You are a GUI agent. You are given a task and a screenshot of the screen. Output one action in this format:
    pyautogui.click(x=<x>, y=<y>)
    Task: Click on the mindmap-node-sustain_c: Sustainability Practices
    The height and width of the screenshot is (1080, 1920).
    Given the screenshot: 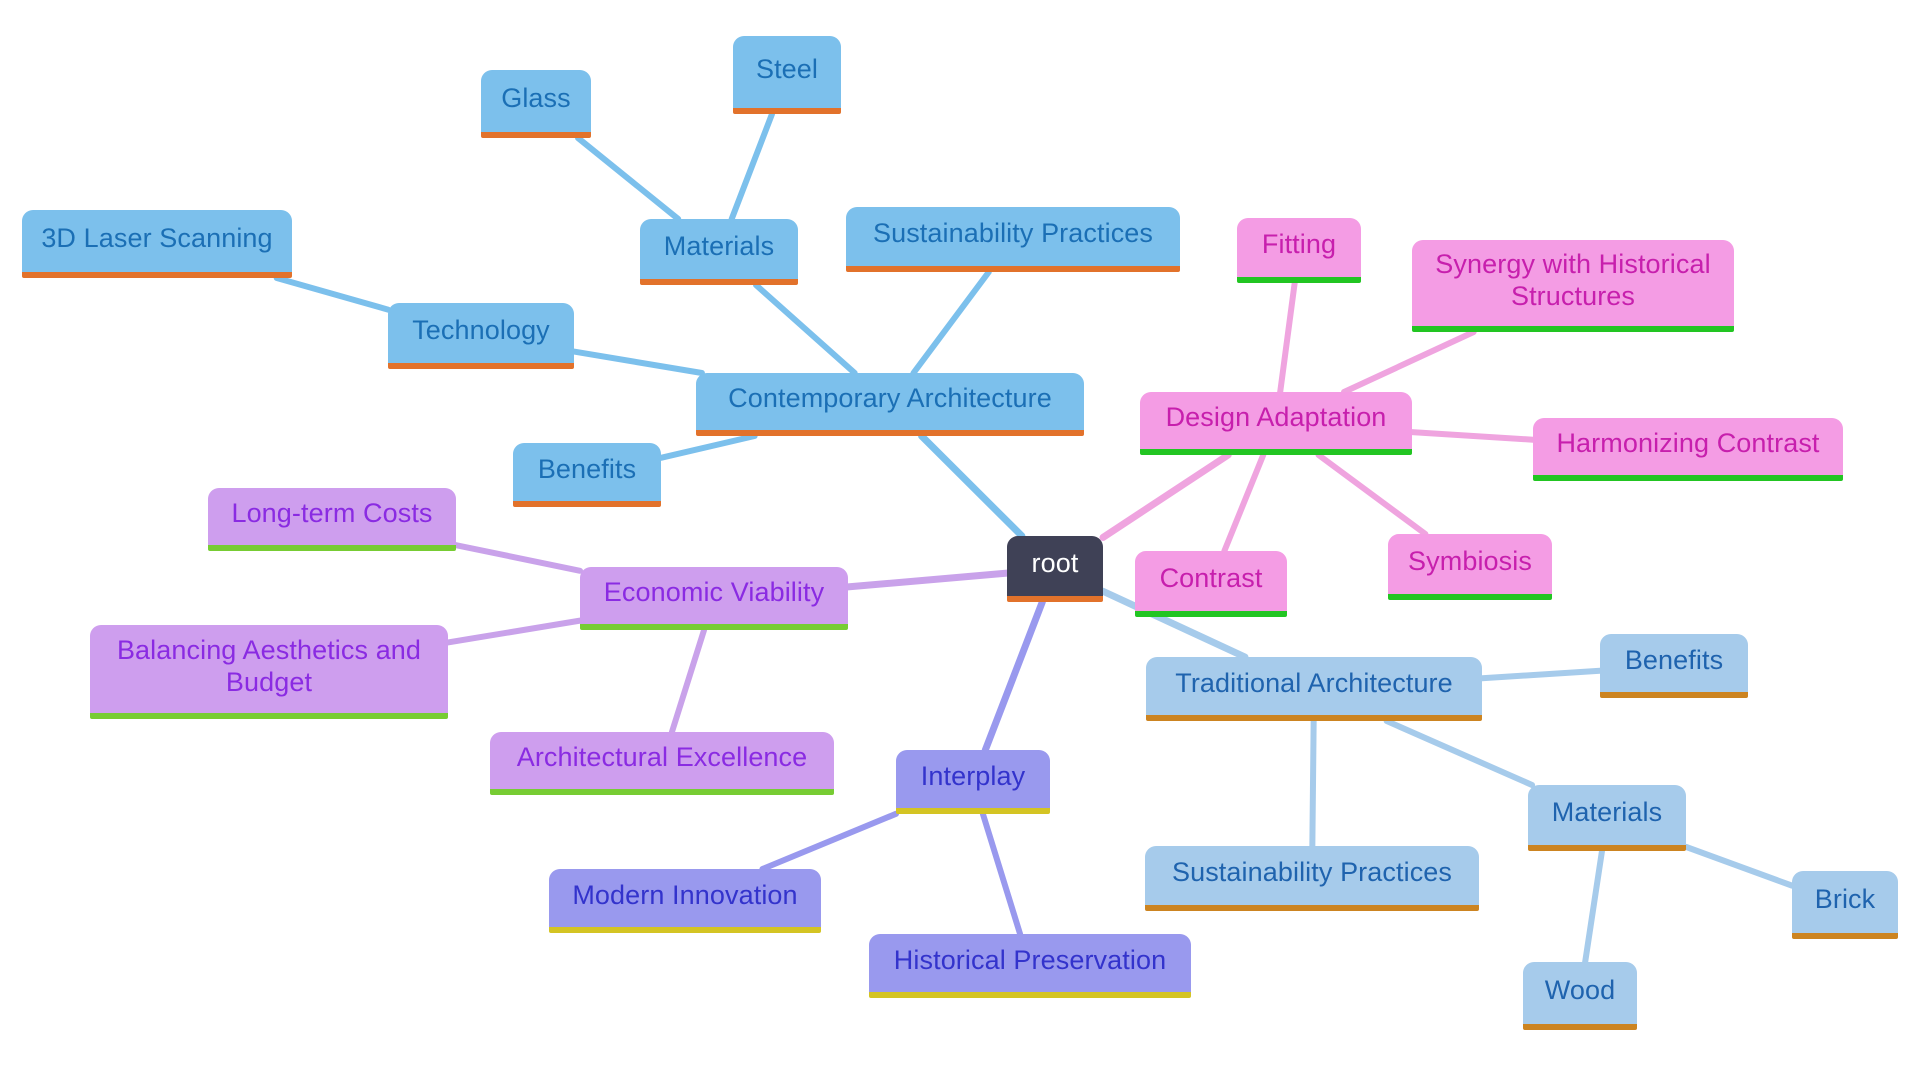 What is the action you would take?
    pyautogui.click(x=1013, y=239)
    